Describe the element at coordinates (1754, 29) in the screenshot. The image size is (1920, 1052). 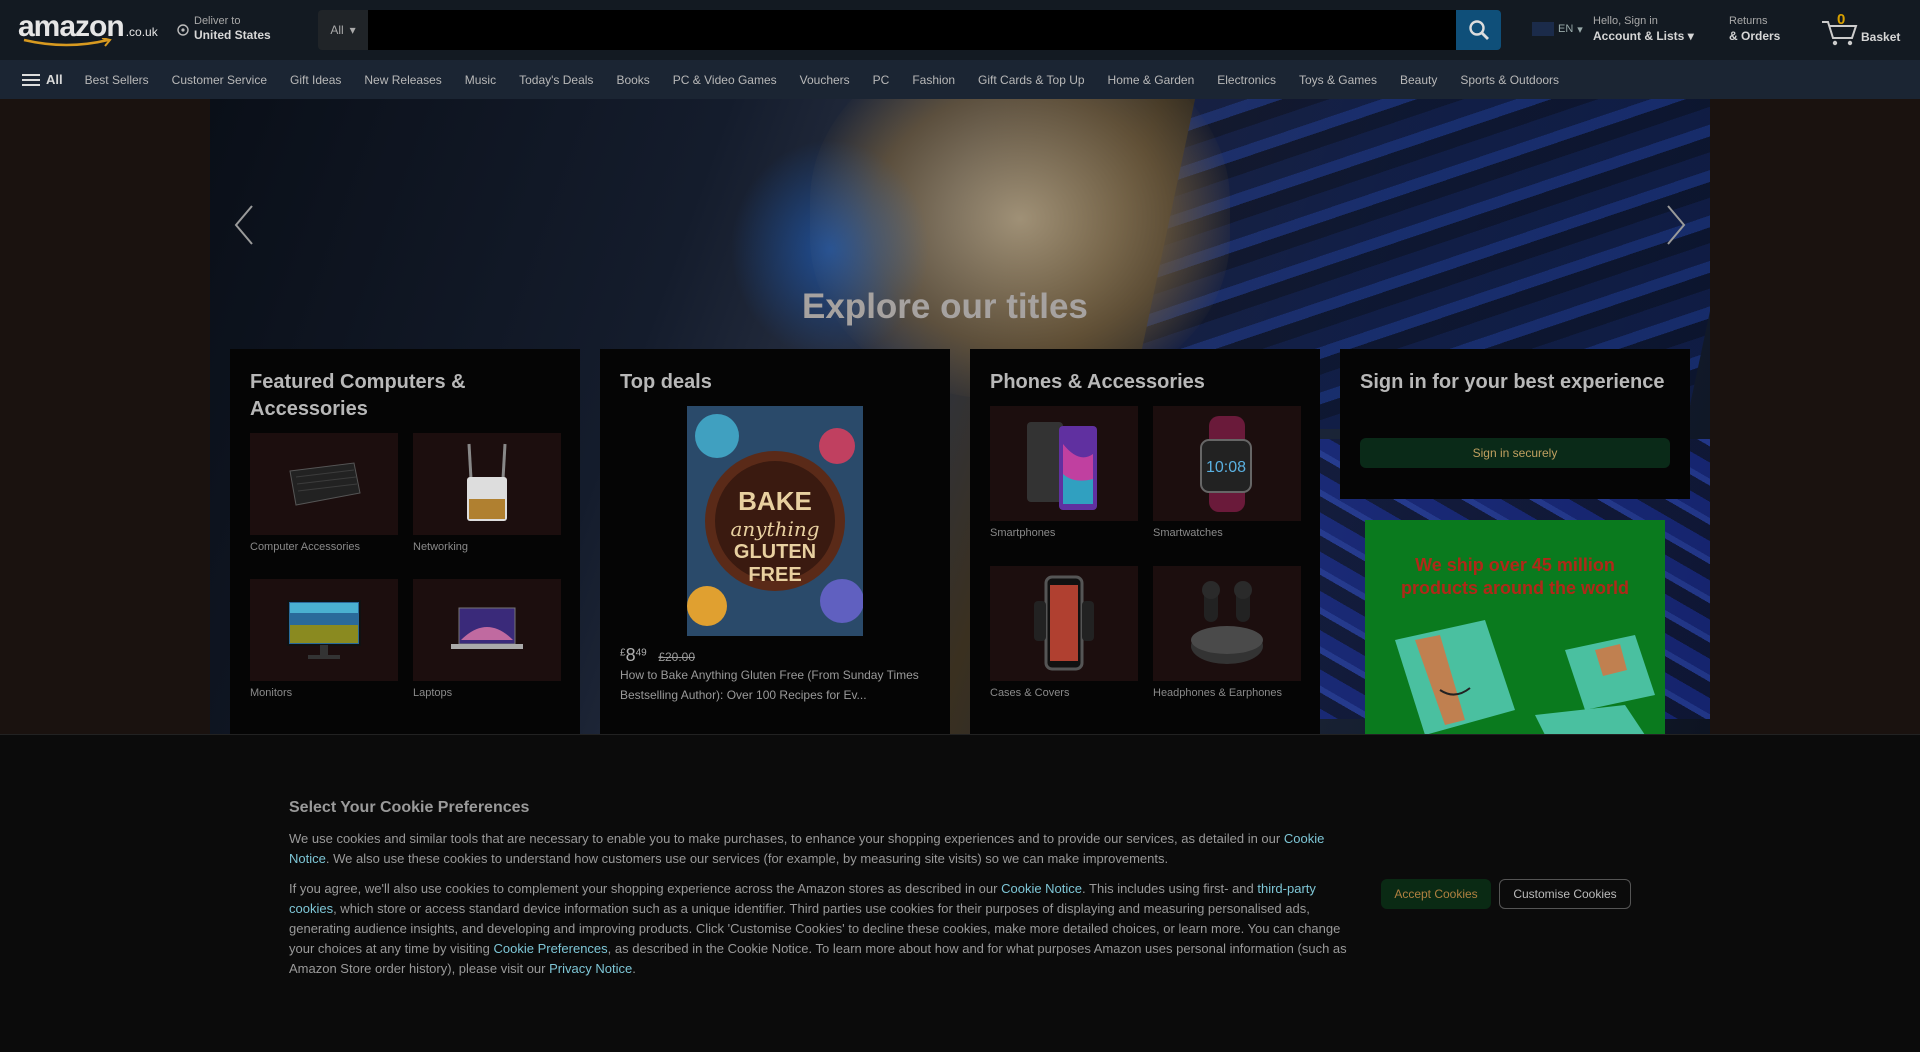
I see `returns-orders: Returns & Orders` at that location.